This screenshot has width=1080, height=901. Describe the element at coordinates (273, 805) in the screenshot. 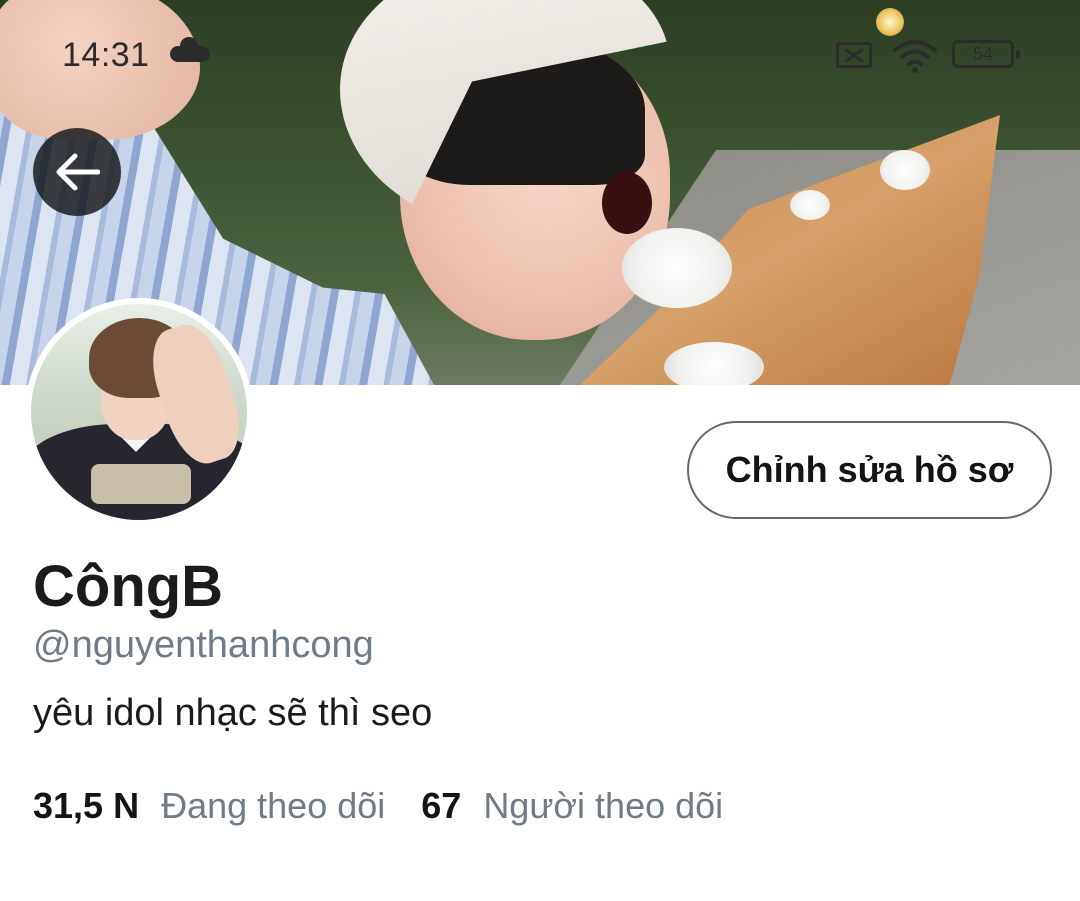

I see `following-label: Đang theo dõi` at that location.